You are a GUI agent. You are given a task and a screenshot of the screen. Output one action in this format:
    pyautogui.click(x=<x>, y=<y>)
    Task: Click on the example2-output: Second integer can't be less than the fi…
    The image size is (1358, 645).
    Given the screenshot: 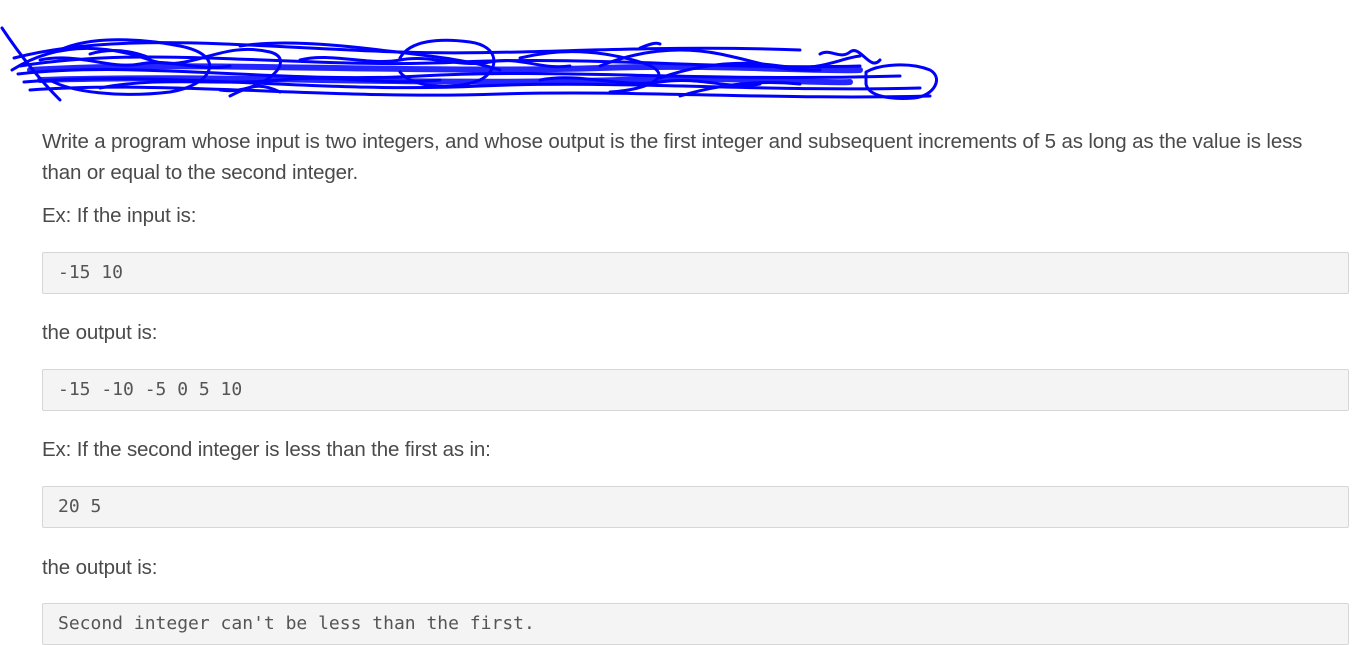 What is the action you would take?
    pyautogui.click(x=296, y=623)
    